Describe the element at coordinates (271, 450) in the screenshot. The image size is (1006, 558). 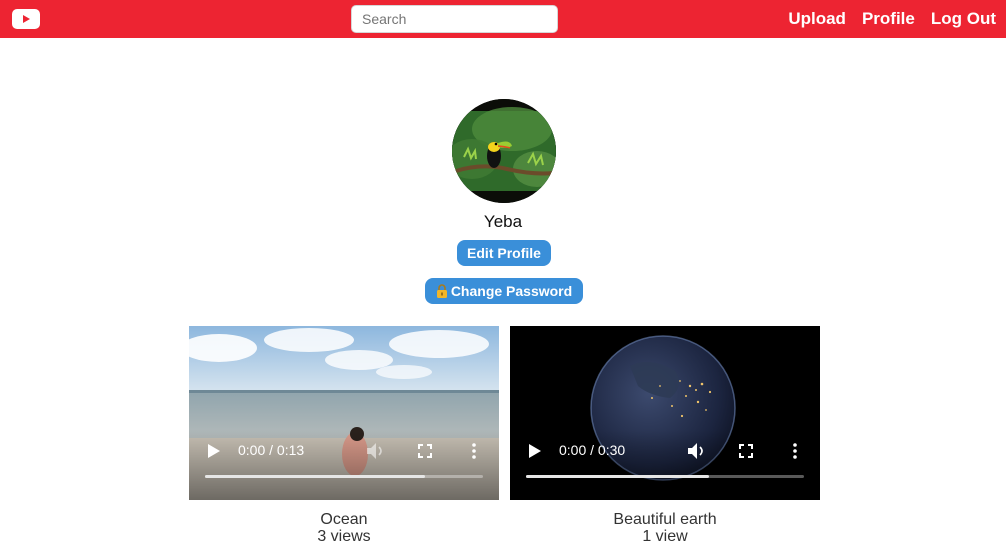
I see `video-time: 0:00 / 0:13` at that location.